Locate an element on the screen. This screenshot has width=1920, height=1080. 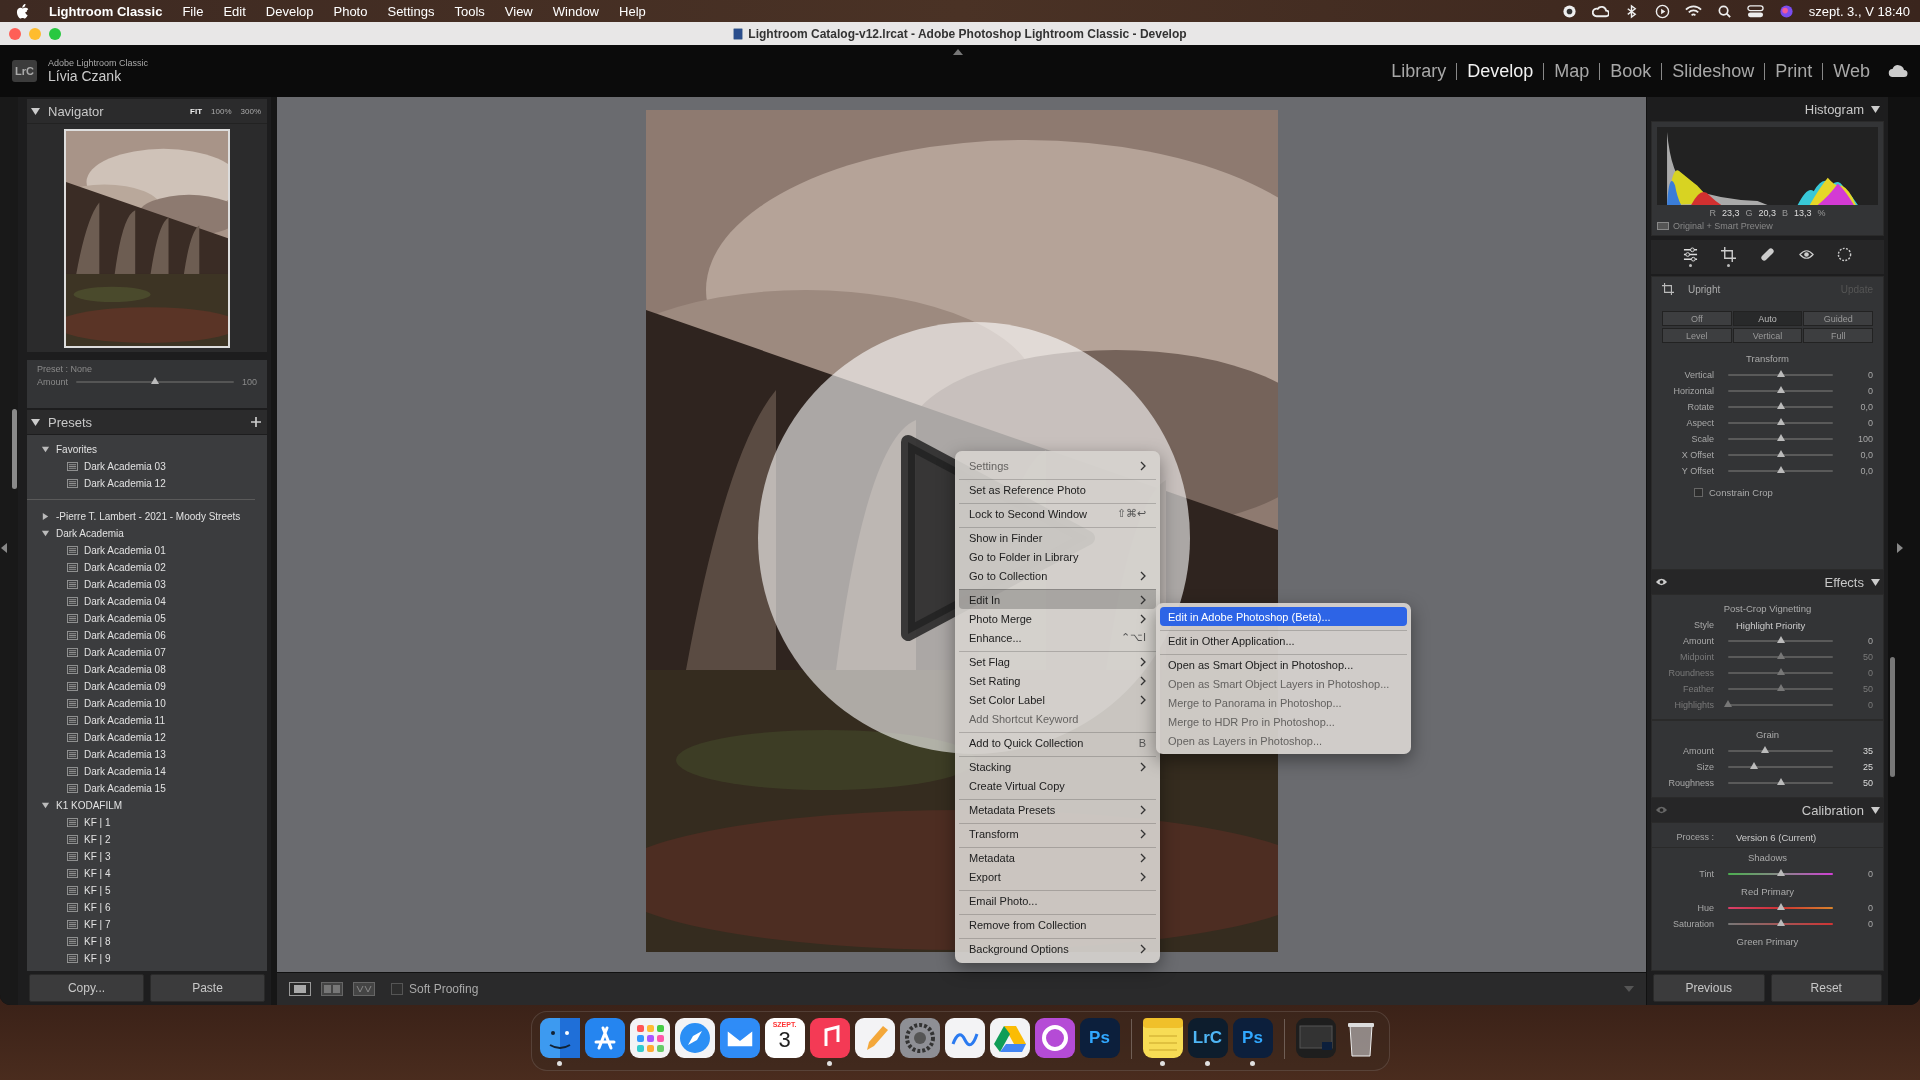
menu-item: Enhance... ⌃⌥I is located at coordinates (1057, 637).